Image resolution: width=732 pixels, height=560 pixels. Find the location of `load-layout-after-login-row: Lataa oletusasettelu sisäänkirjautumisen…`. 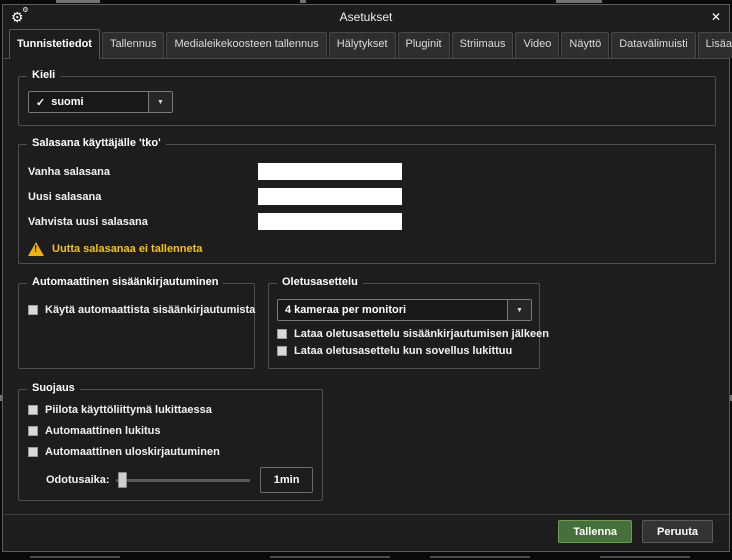

load-layout-after-login-row: Lataa oletusasettelu sisäänkirjautumisen… is located at coordinates (413, 334).